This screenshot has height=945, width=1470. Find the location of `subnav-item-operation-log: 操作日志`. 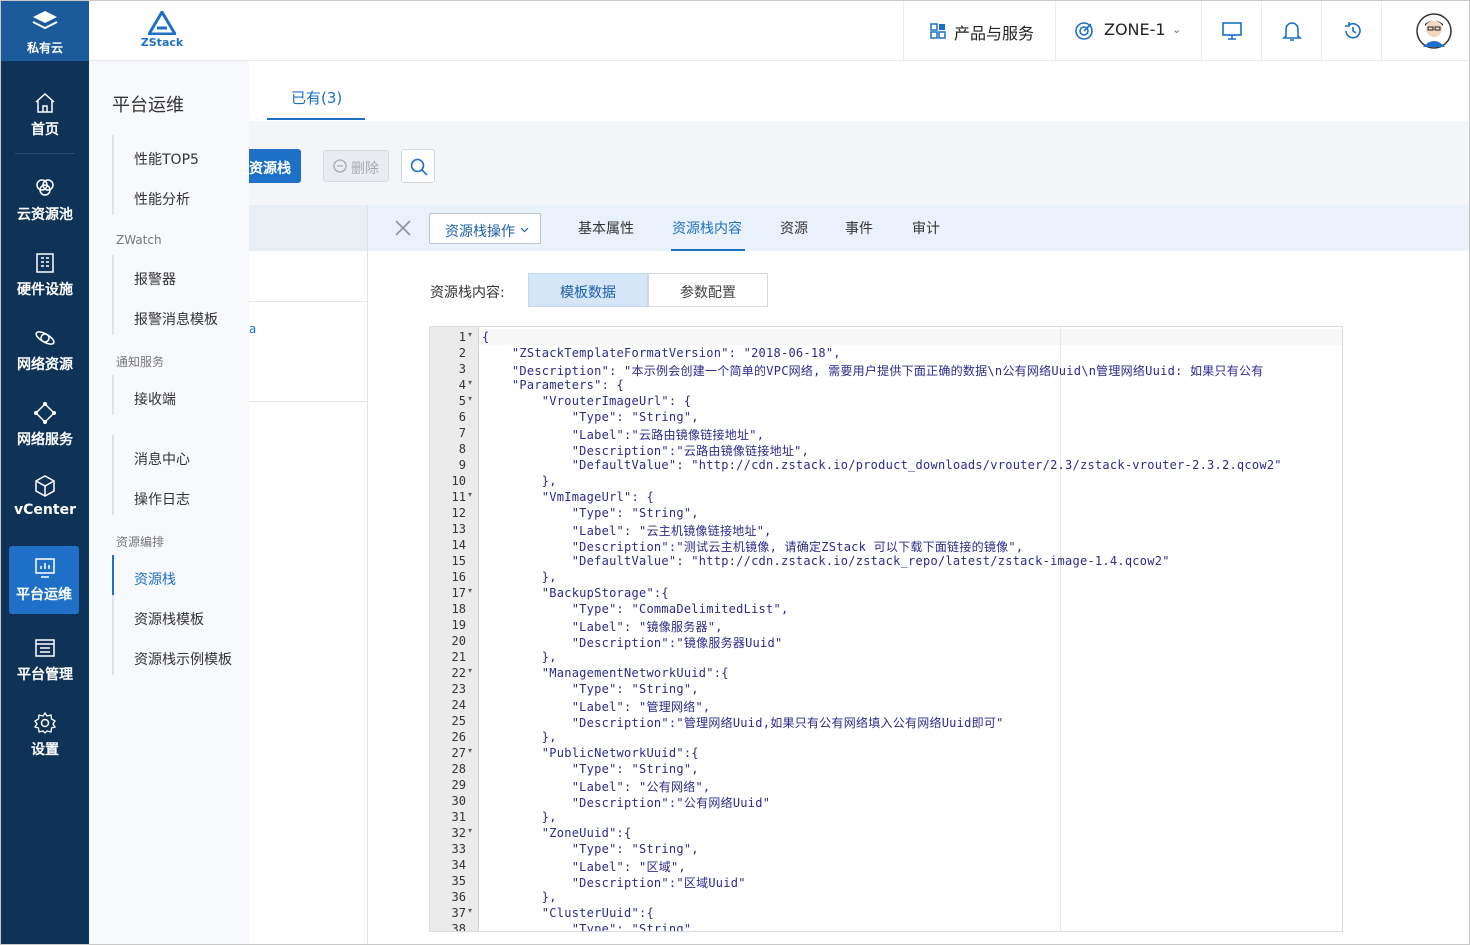

subnav-item-operation-log: 操作日志 is located at coordinates (162, 499).